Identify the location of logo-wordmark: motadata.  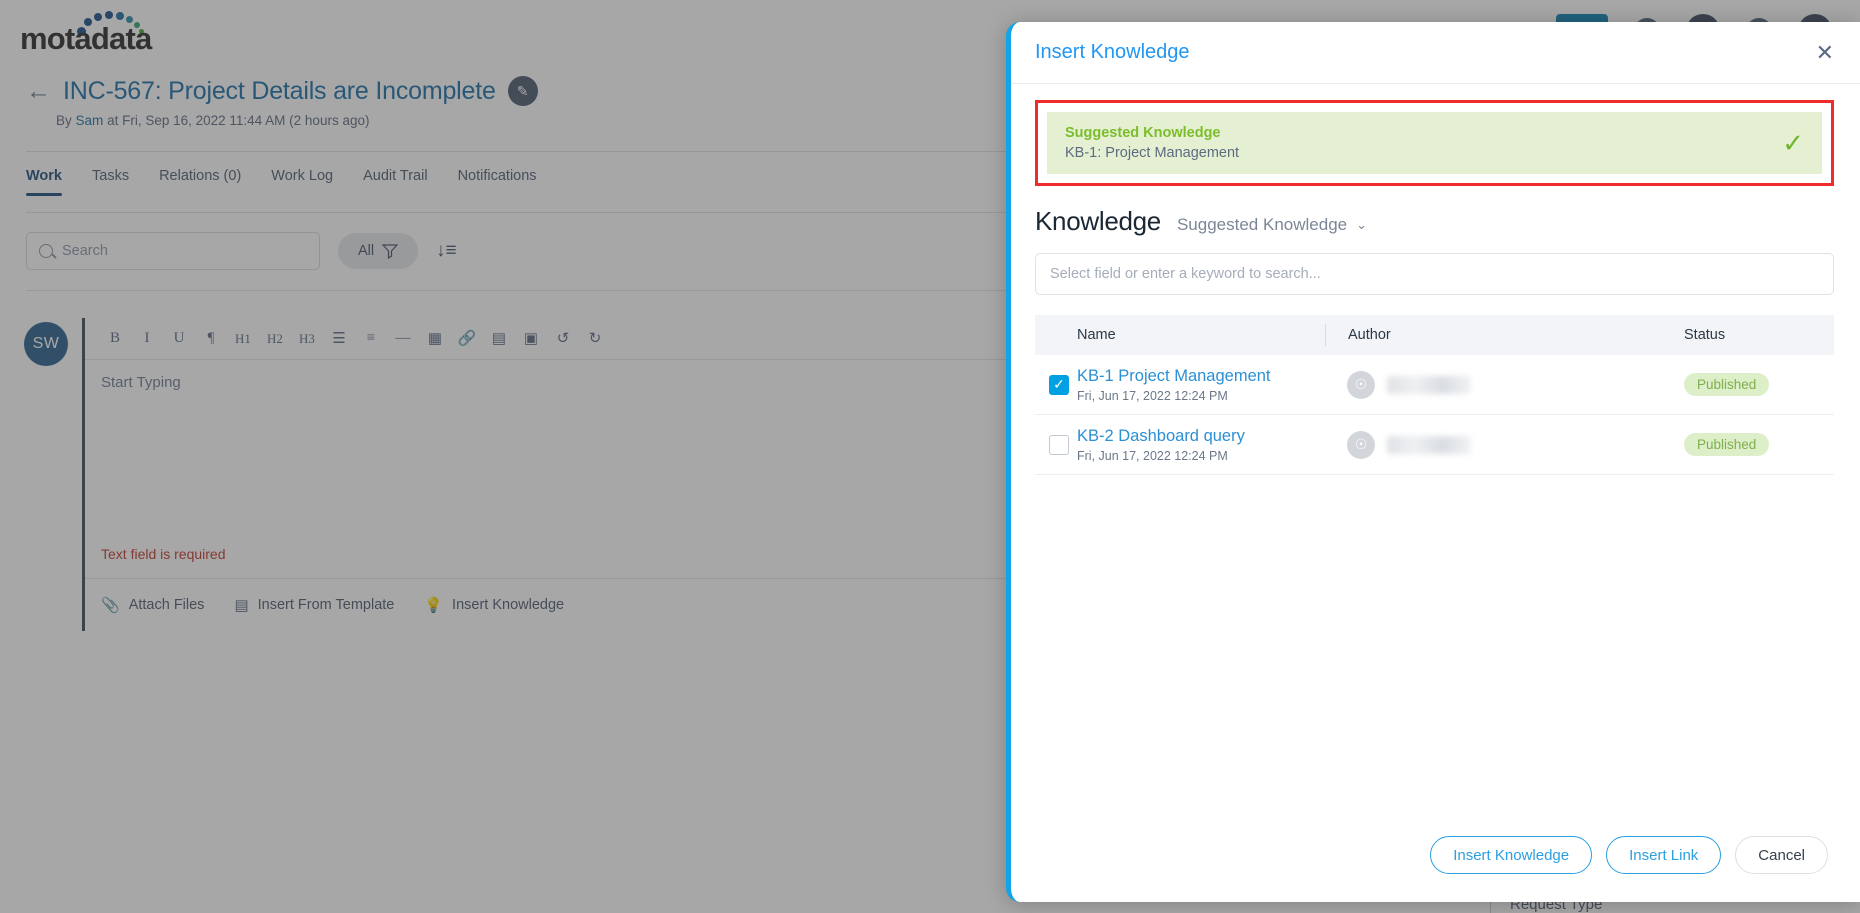
(86, 38).